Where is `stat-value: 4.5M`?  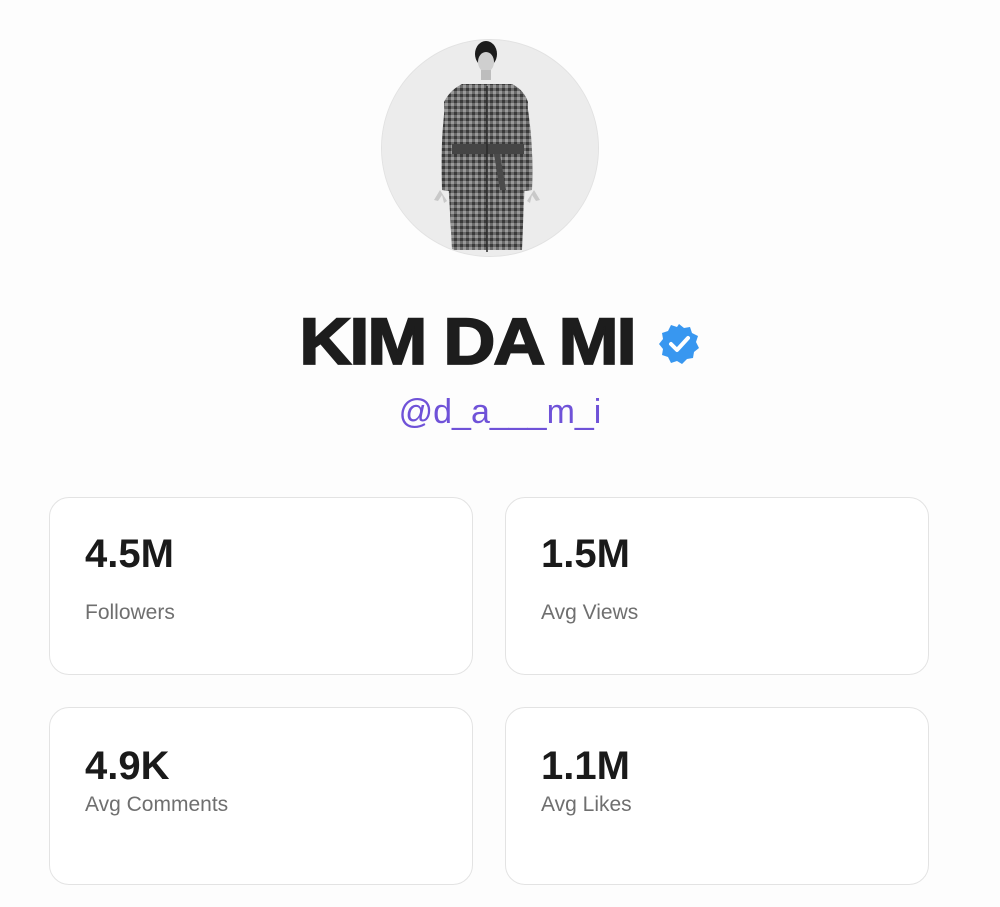
stat-value: 4.5M is located at coordinates (129, 554).